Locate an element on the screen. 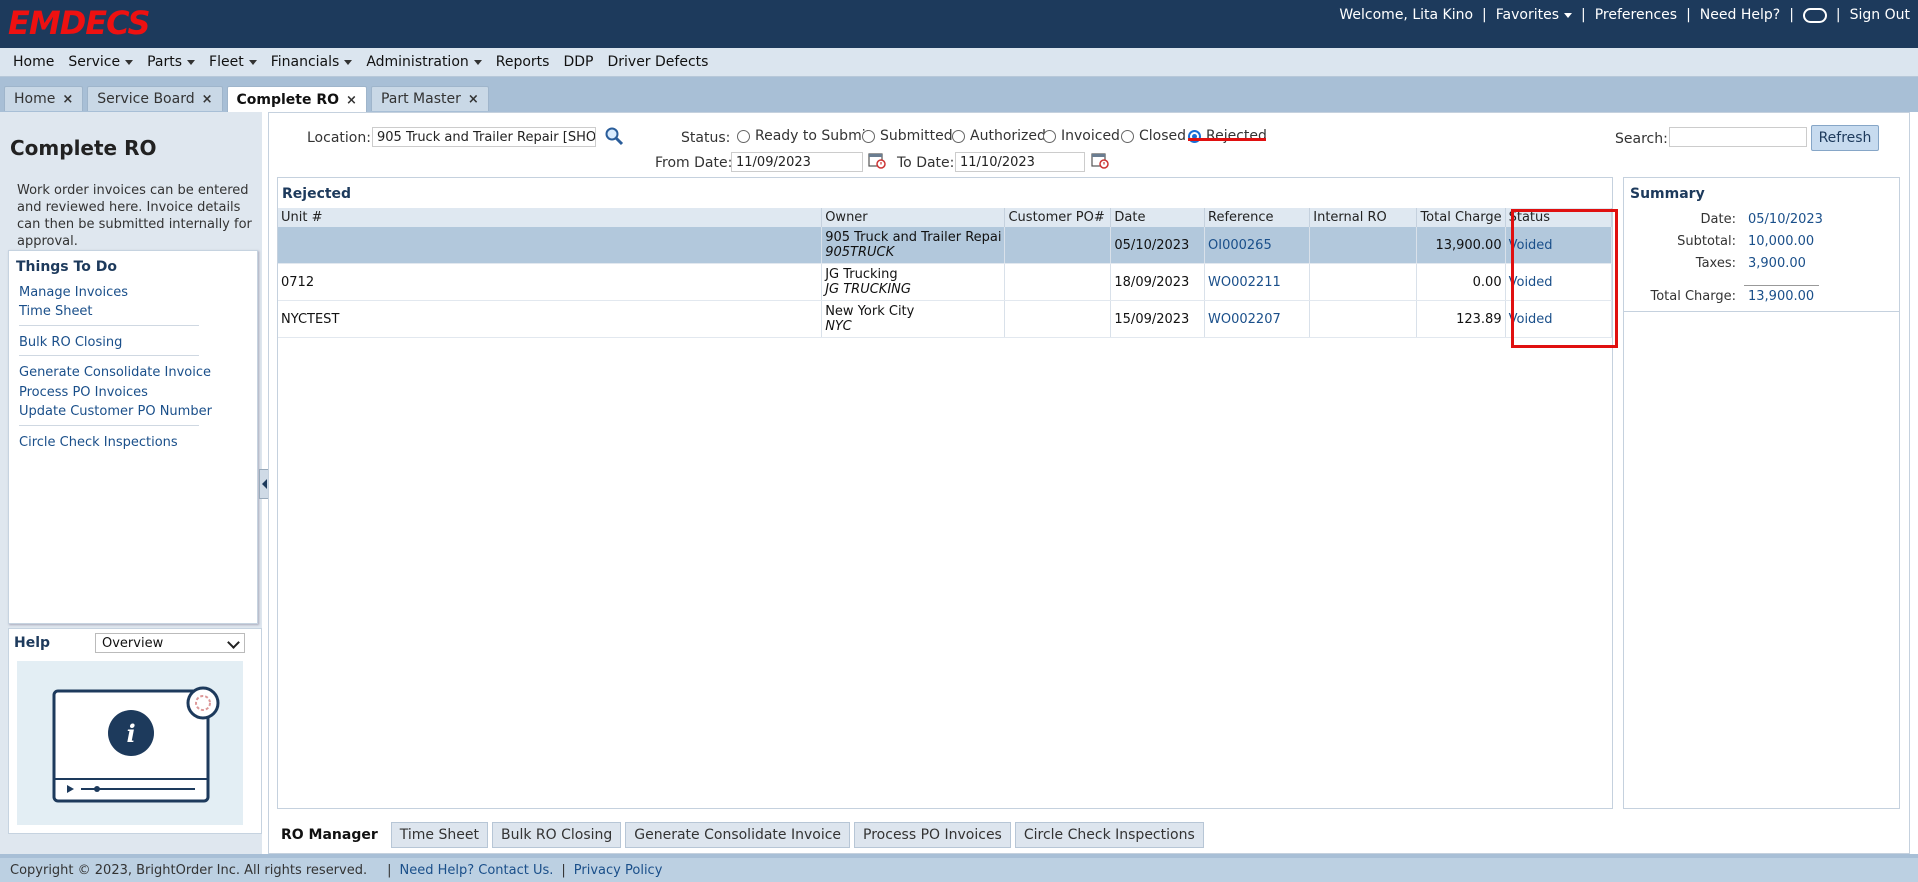  summary-date-value: 05/10/2023 is located at coordinates (1785, 219).